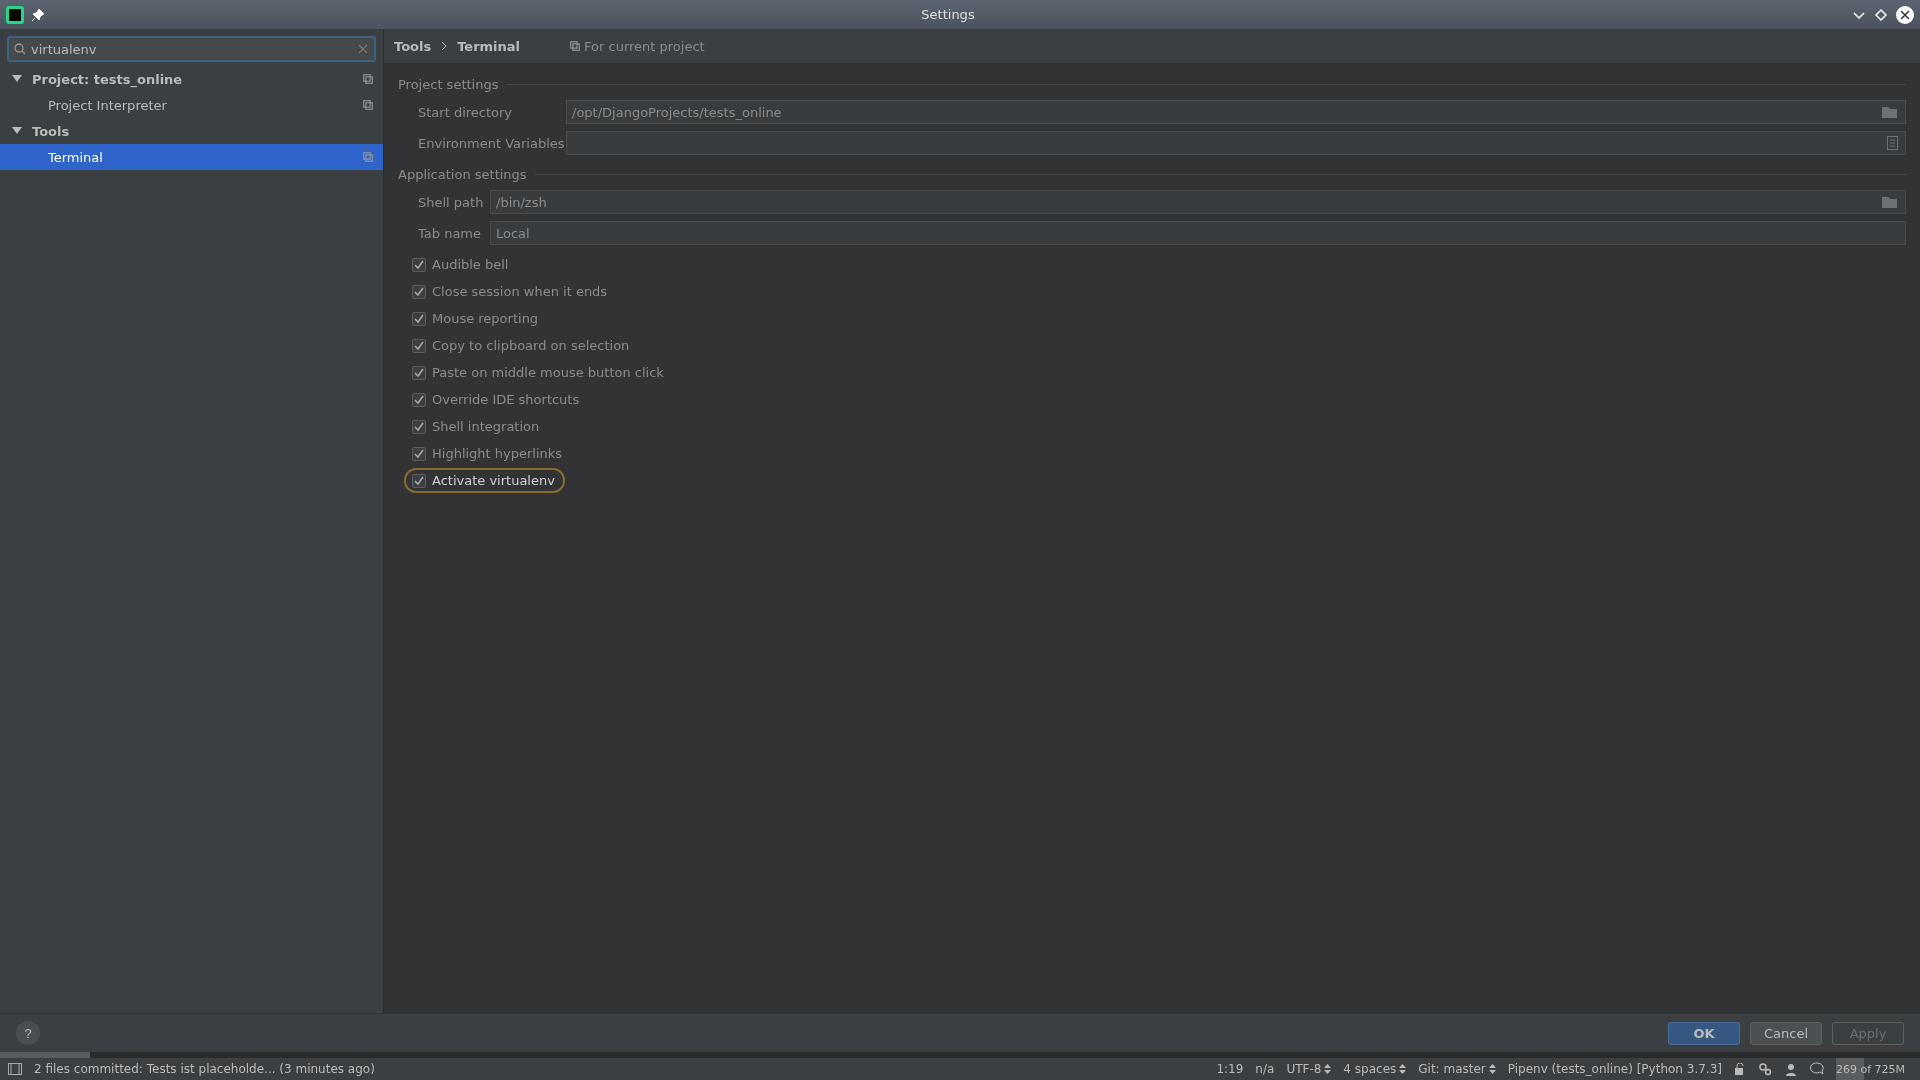 This screenshot has height=1080, width=1920. I want to click on checkbox-option: Highlight hyperlinks, so click(488, 453).